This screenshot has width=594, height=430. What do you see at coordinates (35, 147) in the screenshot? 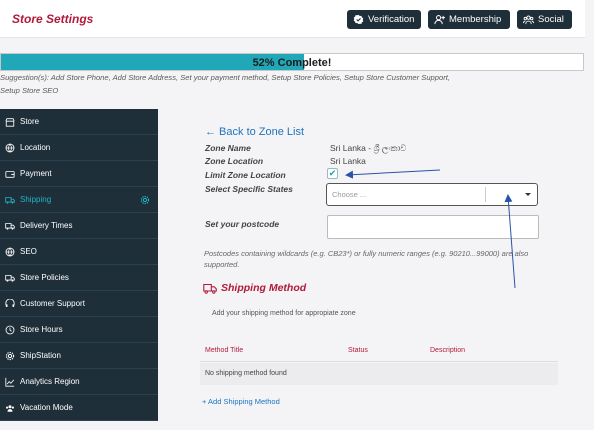
I see `sidebar-item-label: Location` at bounding box center [35, 147].